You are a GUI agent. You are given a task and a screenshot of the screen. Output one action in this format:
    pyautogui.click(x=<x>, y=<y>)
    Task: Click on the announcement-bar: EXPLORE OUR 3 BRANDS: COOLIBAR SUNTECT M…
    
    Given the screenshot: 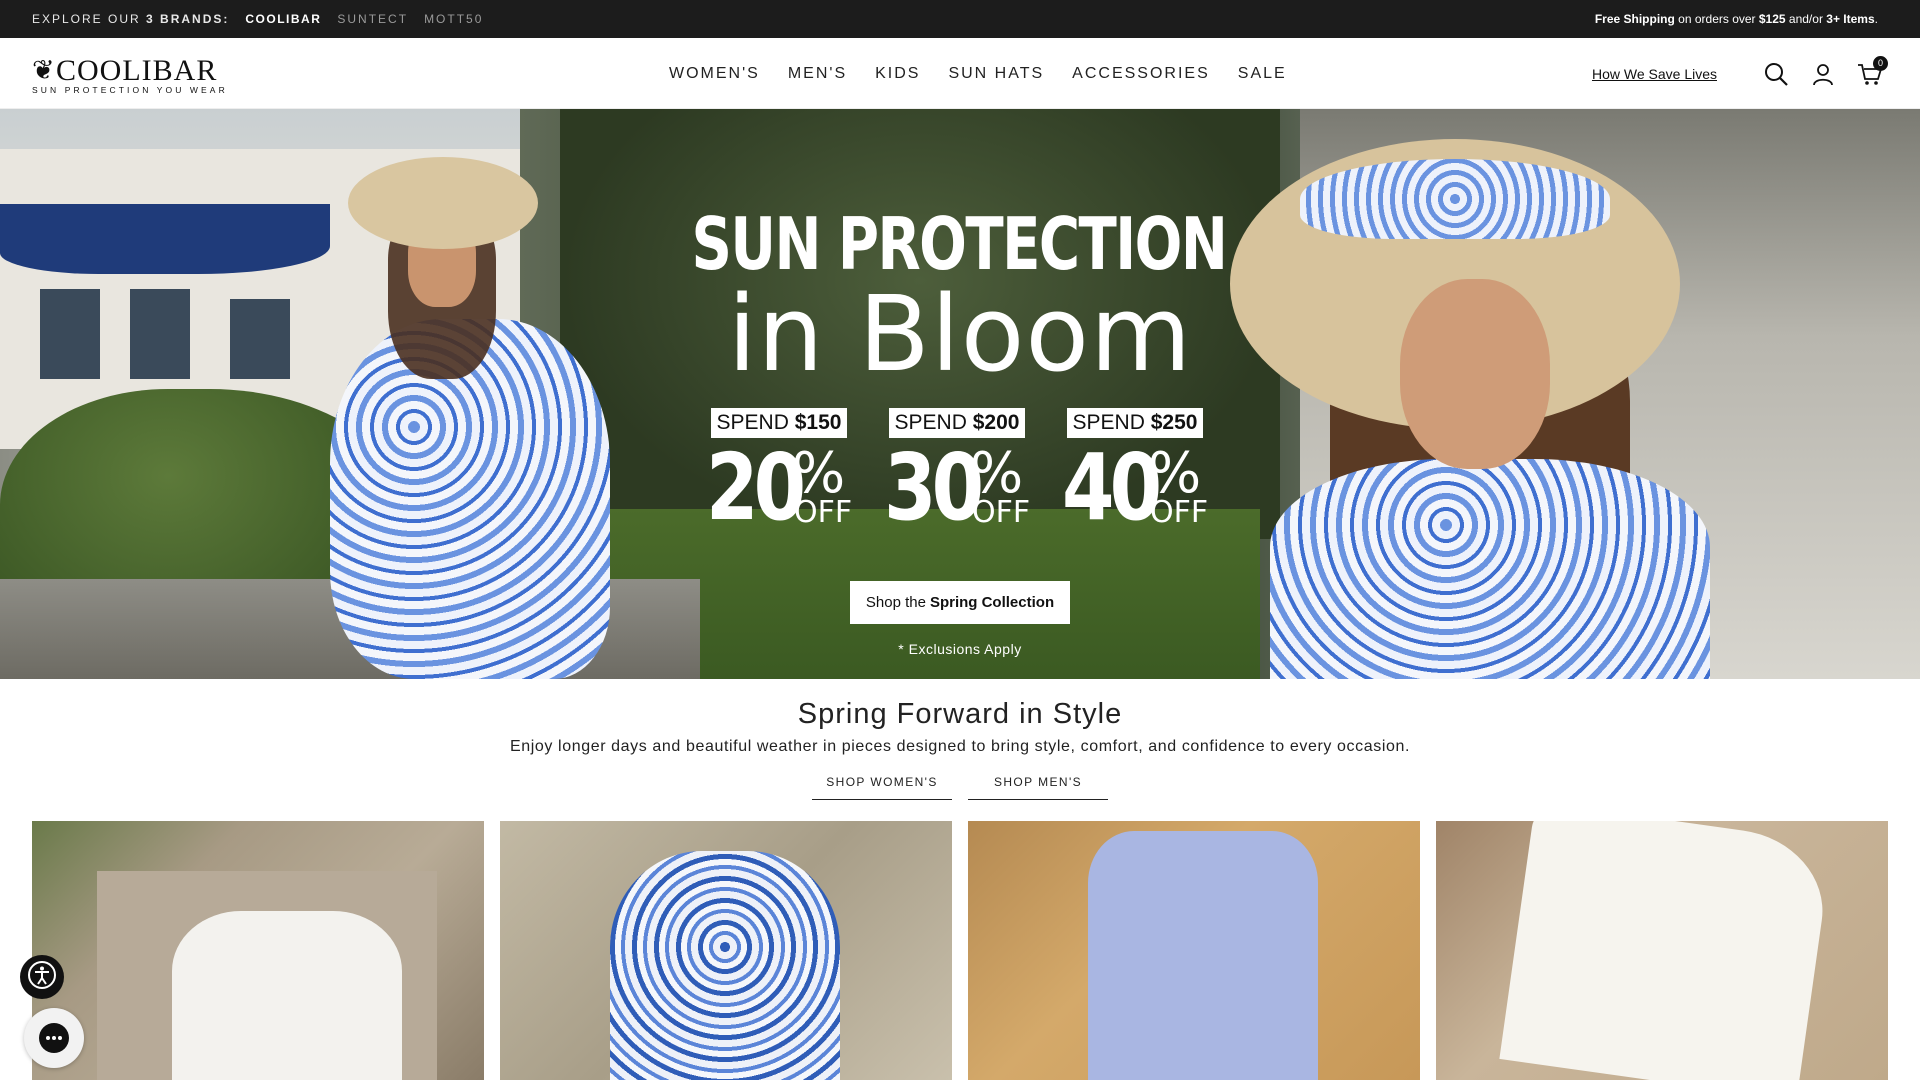 What is the action you would take?
    pyautogui.click(x=960, y=19)
    